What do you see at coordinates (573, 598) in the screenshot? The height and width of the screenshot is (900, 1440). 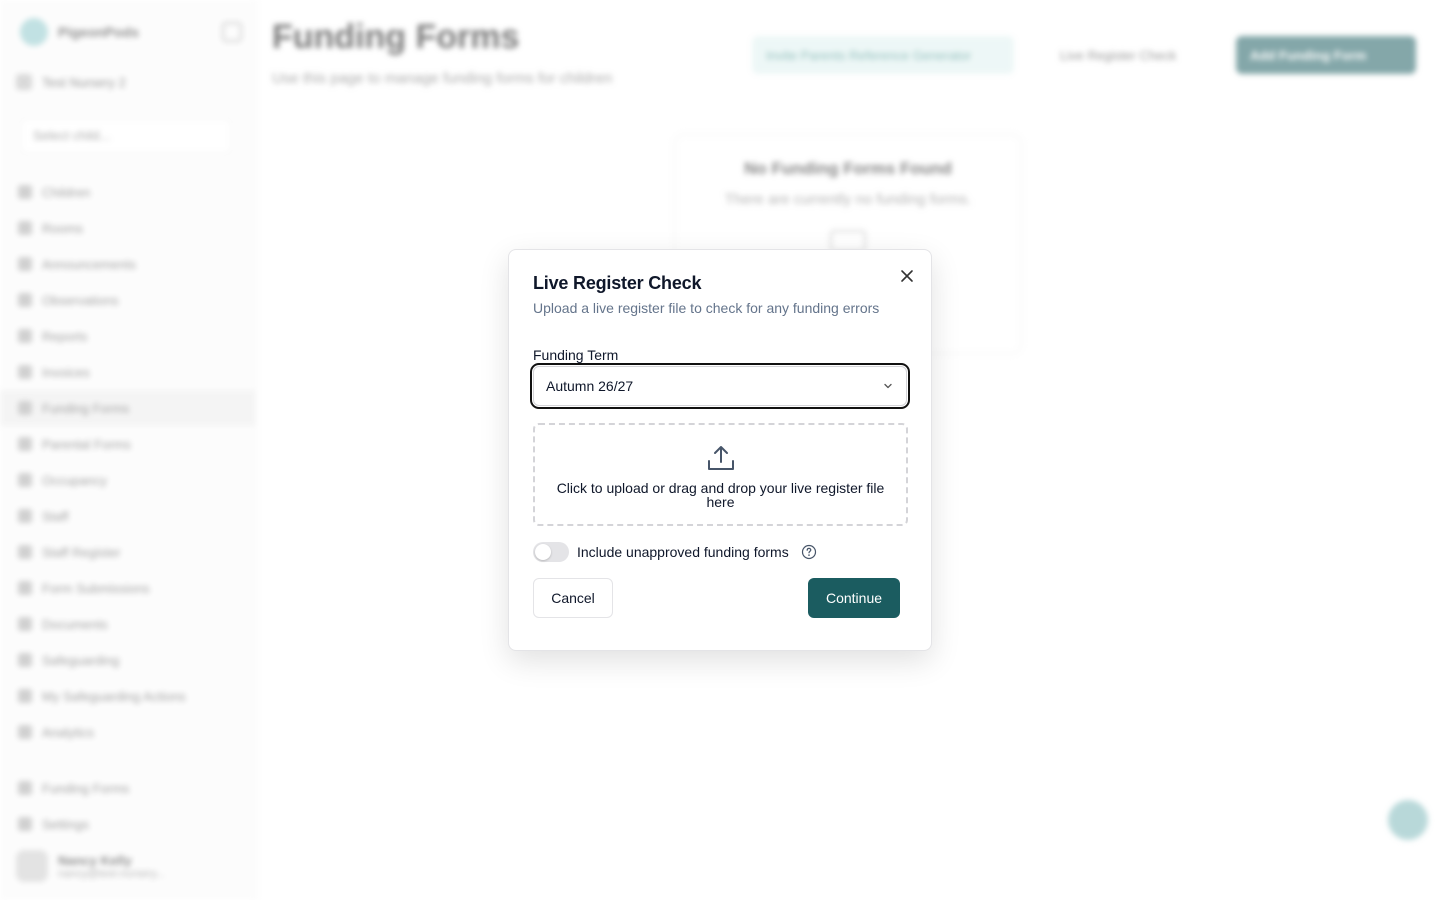 I see `cancel-button: Cancel` at bounding box center [573, 598].